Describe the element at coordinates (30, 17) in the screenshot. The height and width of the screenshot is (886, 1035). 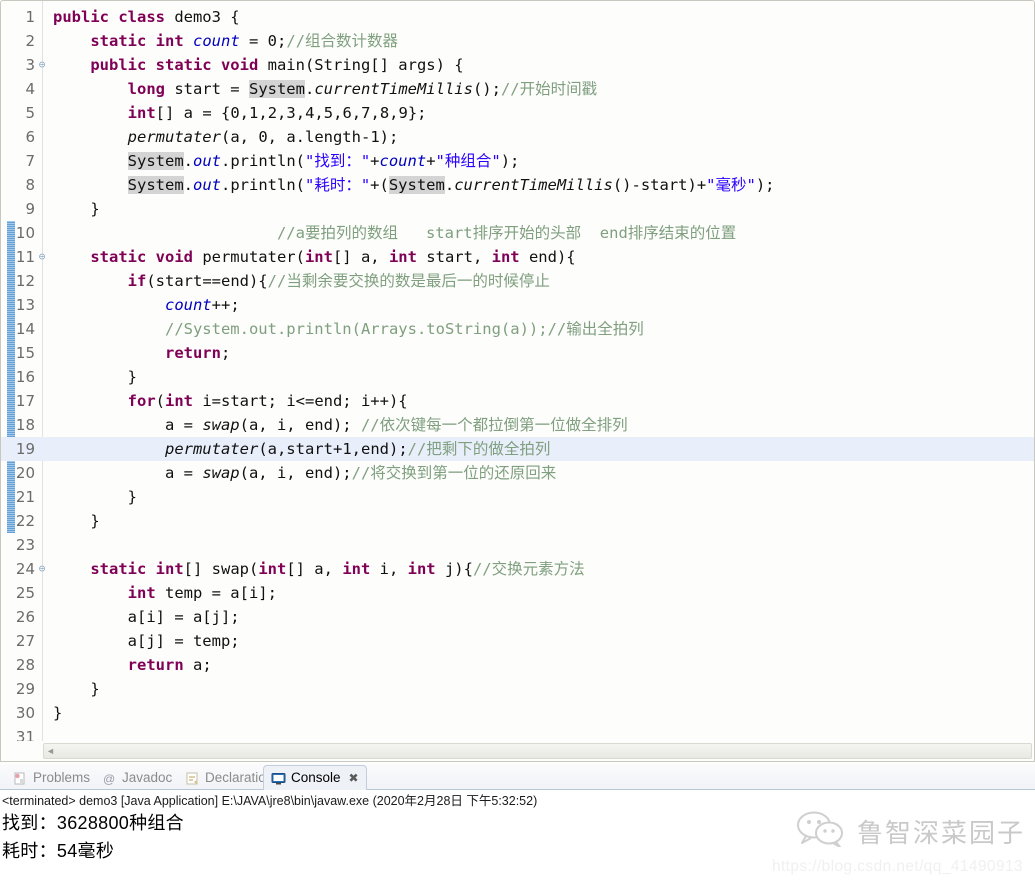
I see `line-number: 1` at that location.